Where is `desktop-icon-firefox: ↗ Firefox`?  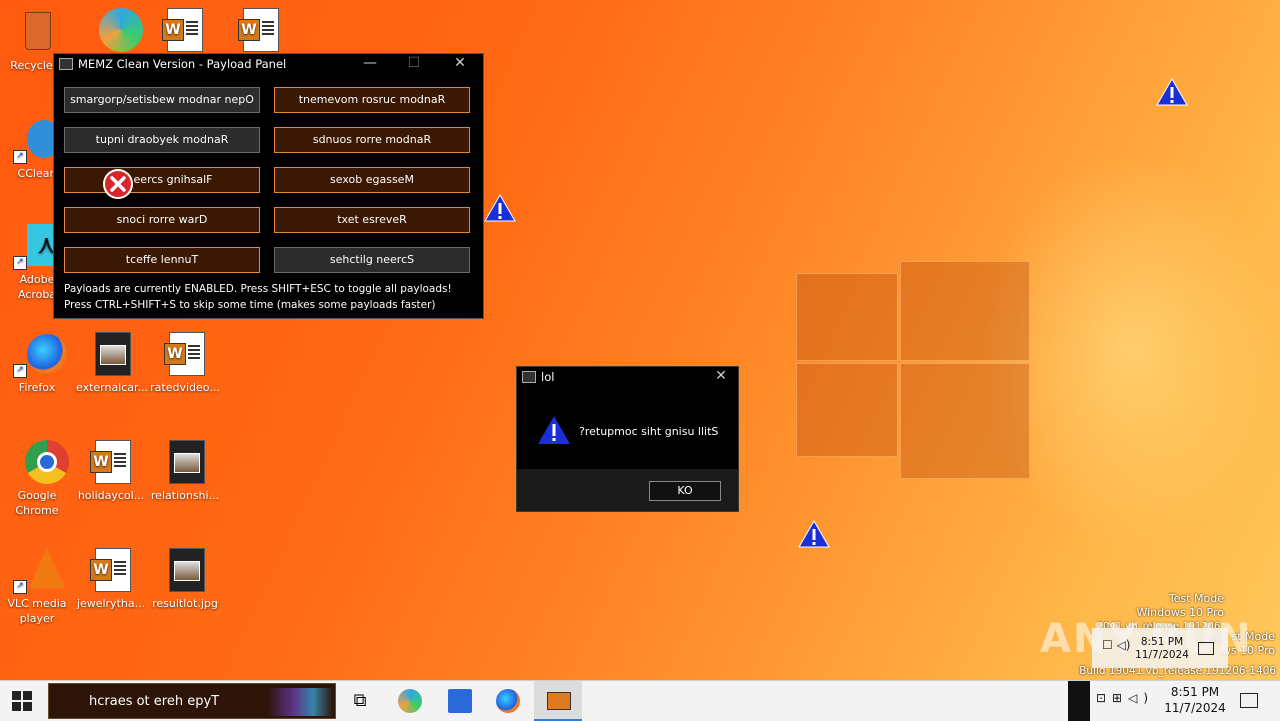
desktop-icon-firefox: ↗ Firefox is located at coordinates (37, 363).